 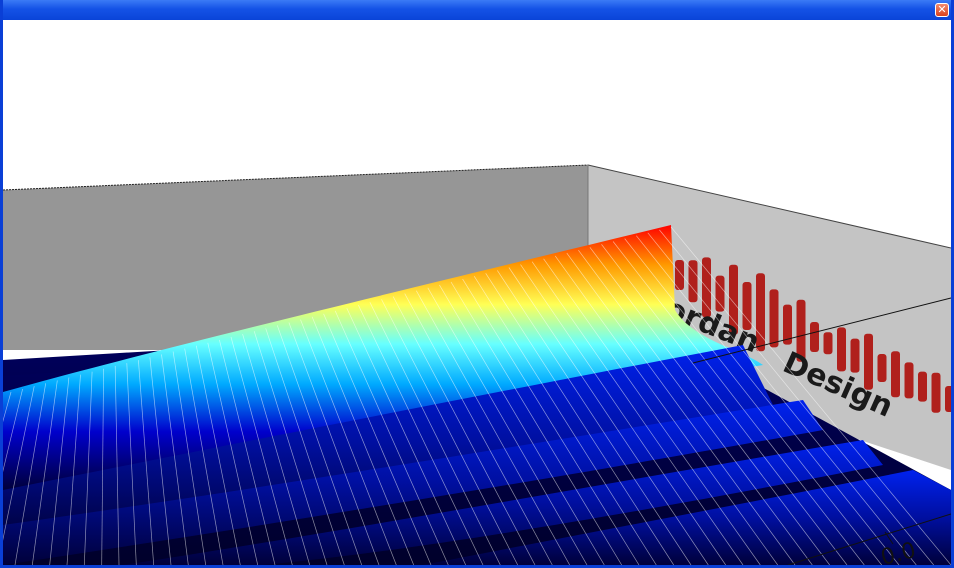 What do you see at coordinates (477, 10) in the screenshot?
I see `title-bar: ✕` at bounding box center [477, 10].